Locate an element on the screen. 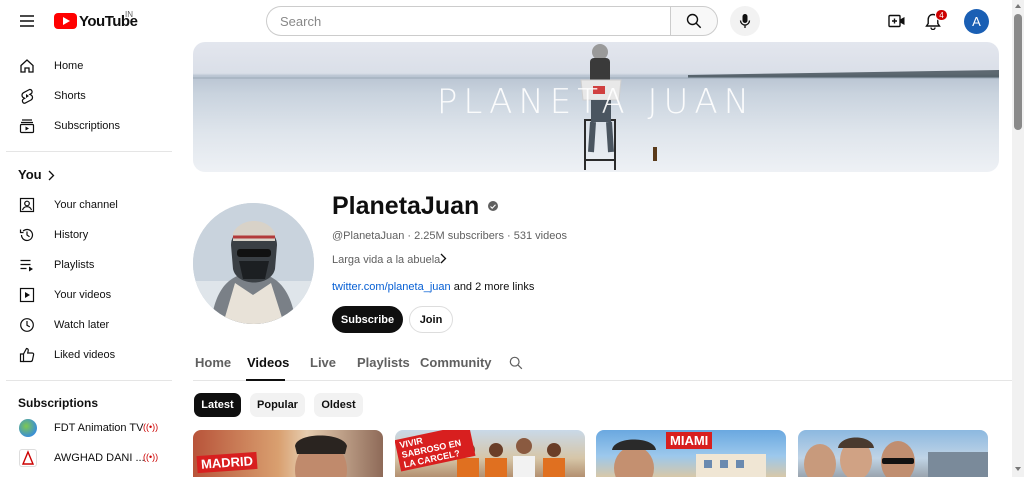 This screenshot has height=477, width=1024. chip-latest: Latest is located at coordinates (217, 405).